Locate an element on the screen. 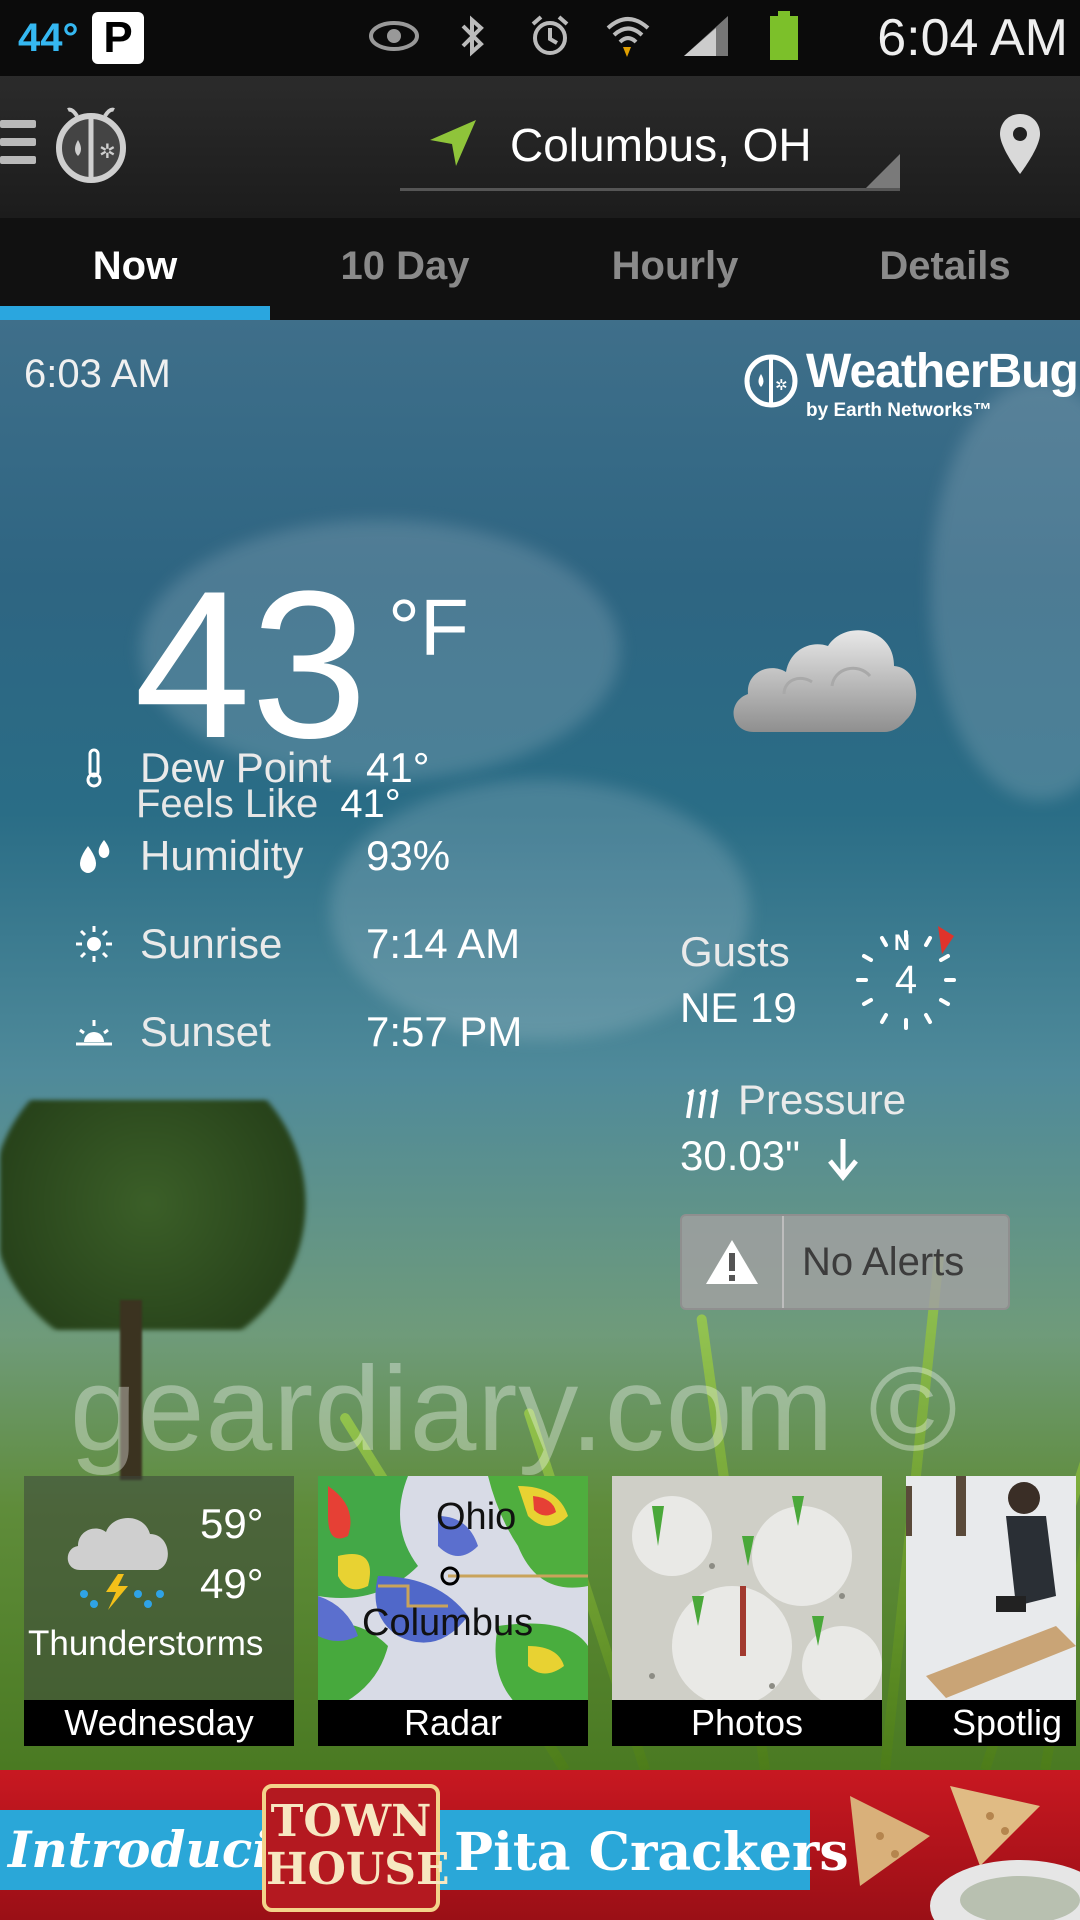 The image size is (1080, 1920). humidity-icon is located at coordinates (94, 856).